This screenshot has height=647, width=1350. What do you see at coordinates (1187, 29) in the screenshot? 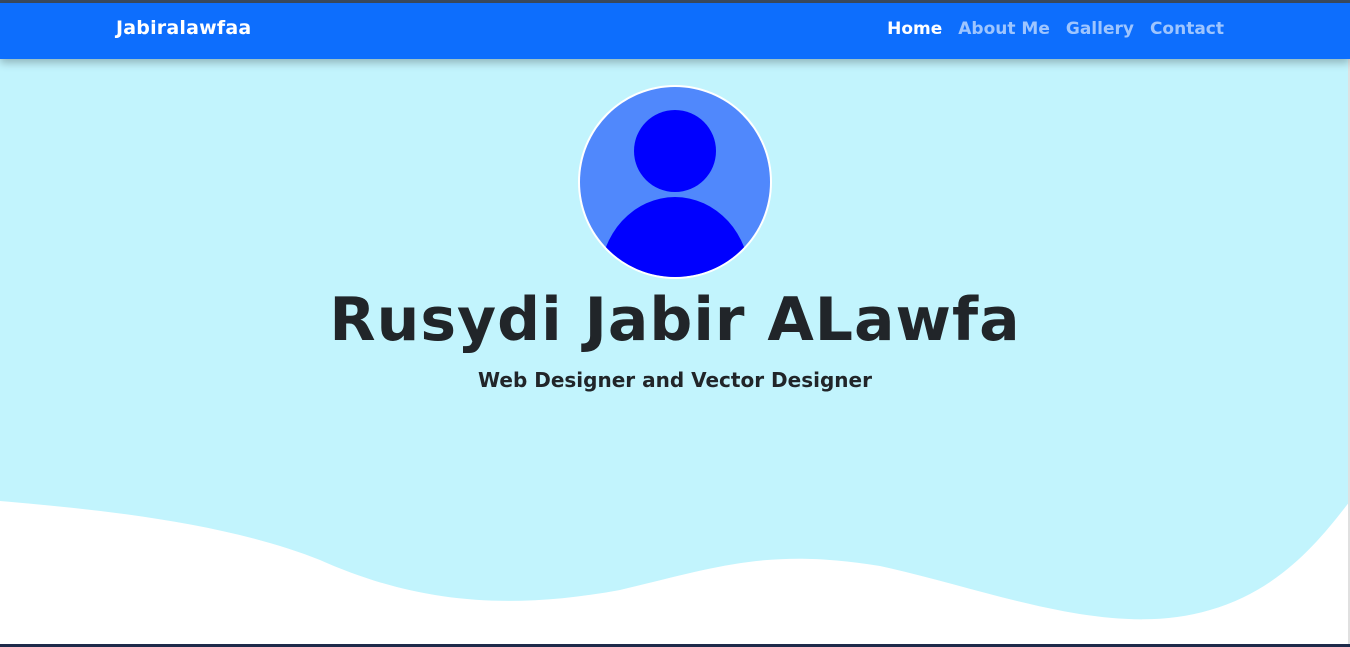
I see `nav-link-contact: Contact` at bounding box center [1187, 29].